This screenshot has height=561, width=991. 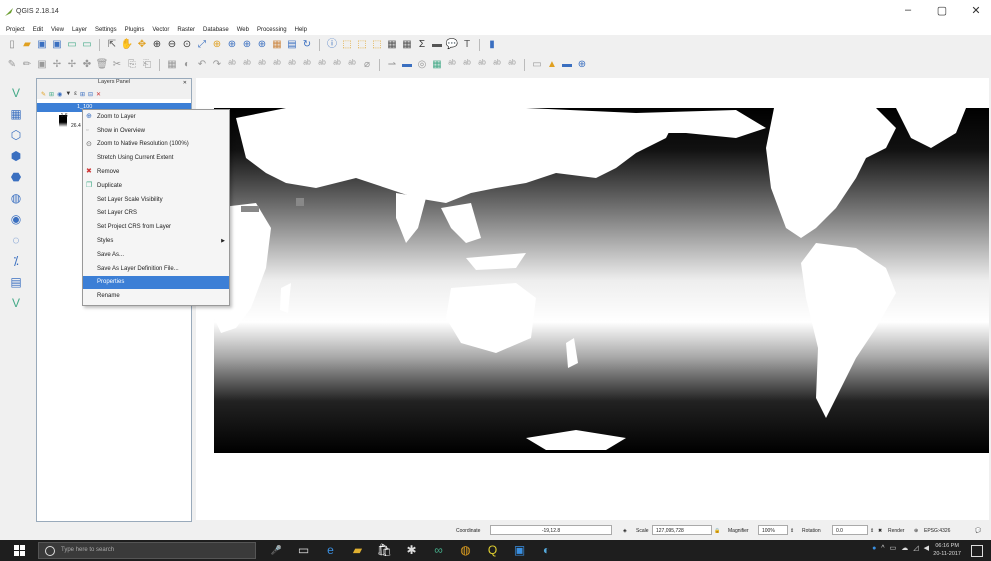 What do you see at coordinates (301, 30) in the screenshot?
I see `menu-help: Help` at bounding box center [301, 30].